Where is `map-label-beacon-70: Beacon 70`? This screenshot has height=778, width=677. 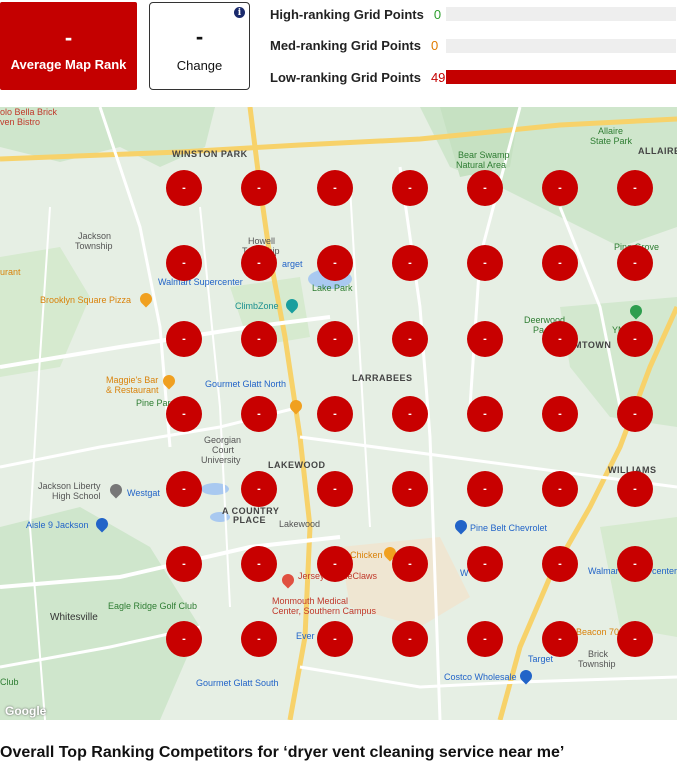 map-label-beacon-70: Beacon 70 is located at coordinates (598, 632).